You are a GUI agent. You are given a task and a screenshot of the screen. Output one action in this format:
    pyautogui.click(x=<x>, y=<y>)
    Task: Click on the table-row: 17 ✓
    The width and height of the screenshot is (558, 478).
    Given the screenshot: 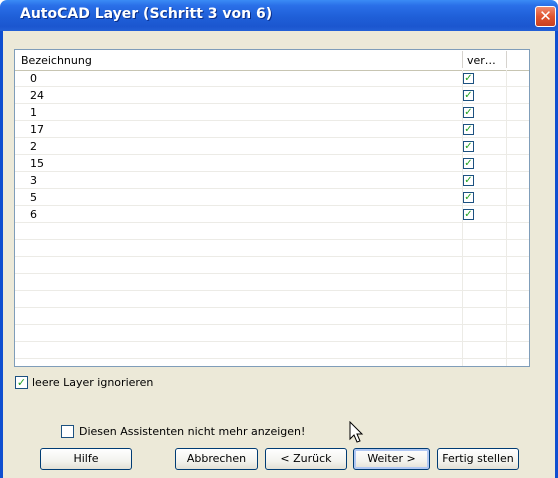 What is the action you would take?
    pyautogui.click(x=272, y=129)
    